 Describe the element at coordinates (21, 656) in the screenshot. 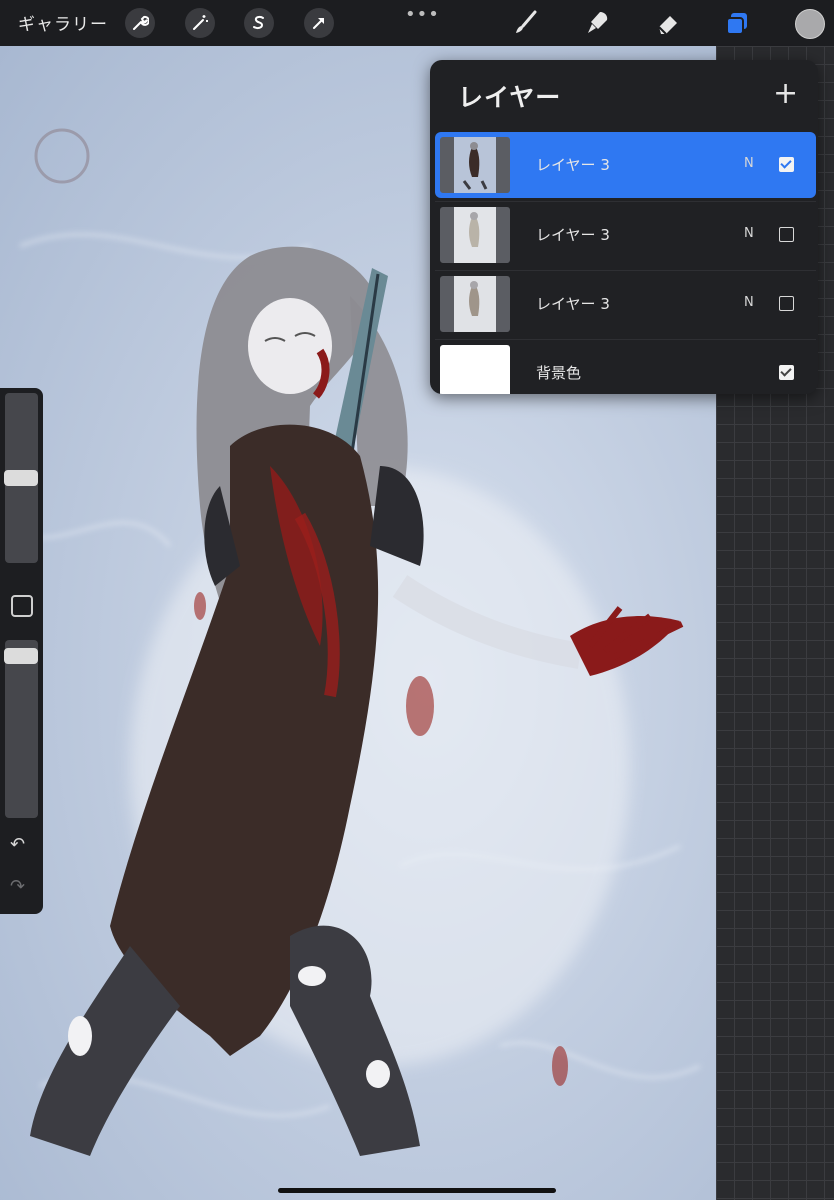

I see `opacity-handle` at that location.